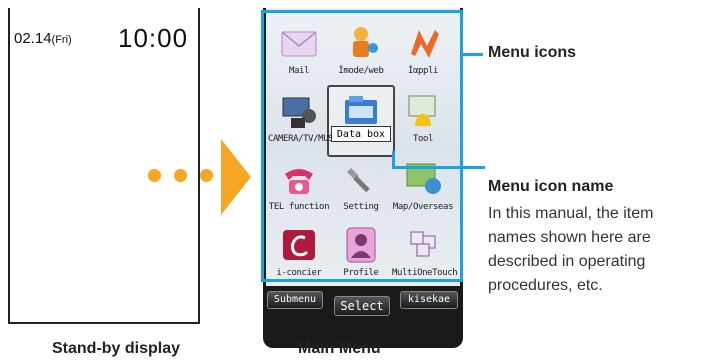  I want to click on standby-time: 10:00, so click(153, 38).